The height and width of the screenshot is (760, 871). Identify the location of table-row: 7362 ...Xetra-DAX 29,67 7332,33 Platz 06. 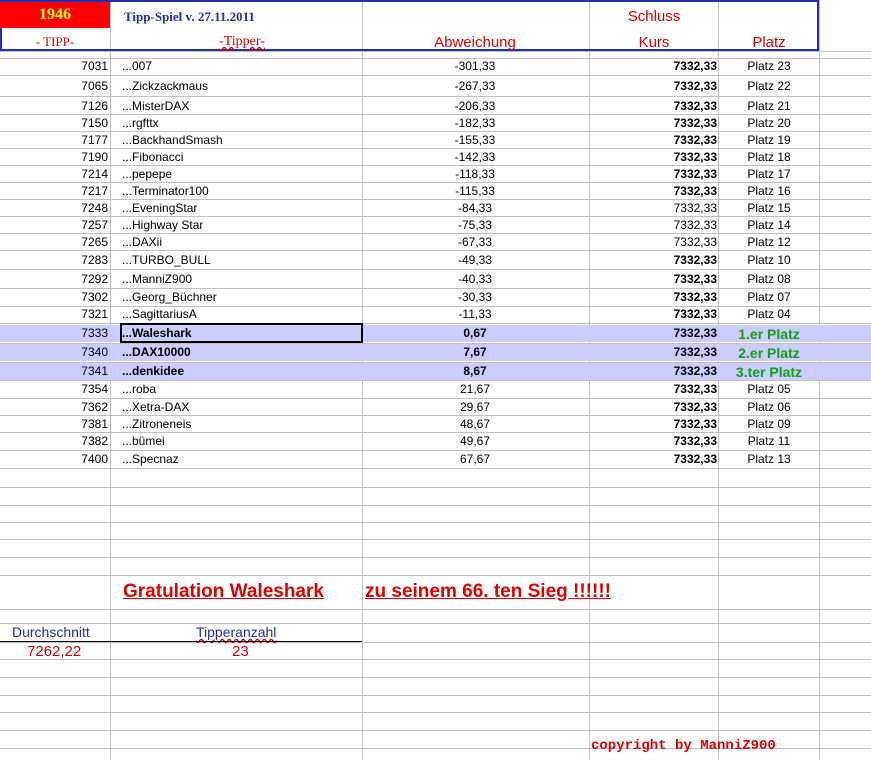
(435, 407).